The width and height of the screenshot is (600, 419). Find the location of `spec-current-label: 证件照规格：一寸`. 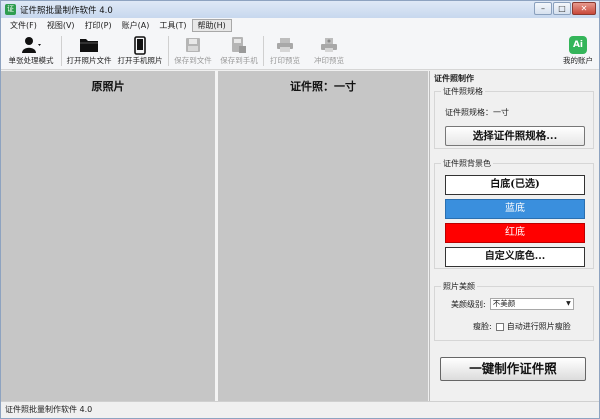

spec-current-label: 证件照规格：一寸 is located at coordinates (477, 112).